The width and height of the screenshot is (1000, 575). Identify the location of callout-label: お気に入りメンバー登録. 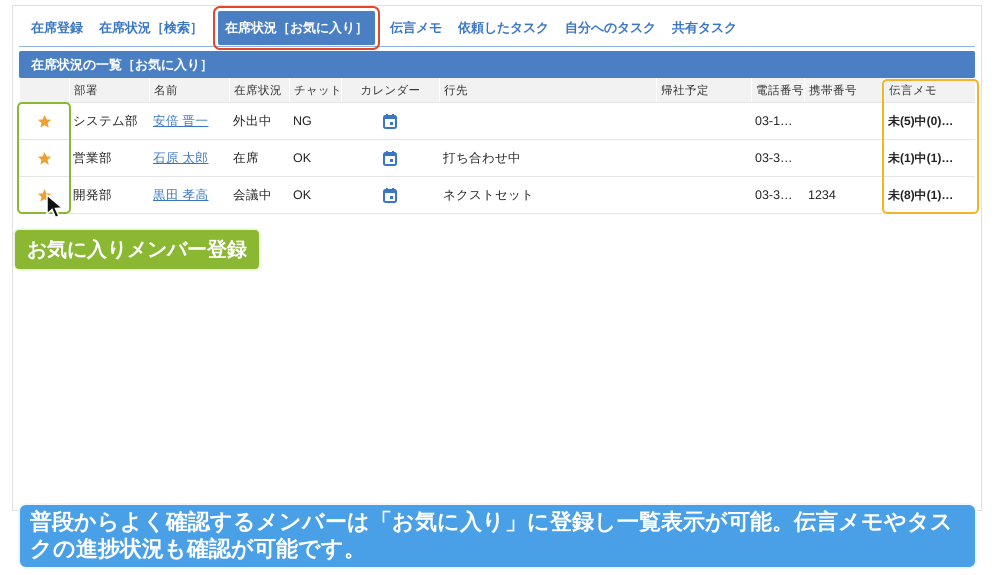
(137, 249).